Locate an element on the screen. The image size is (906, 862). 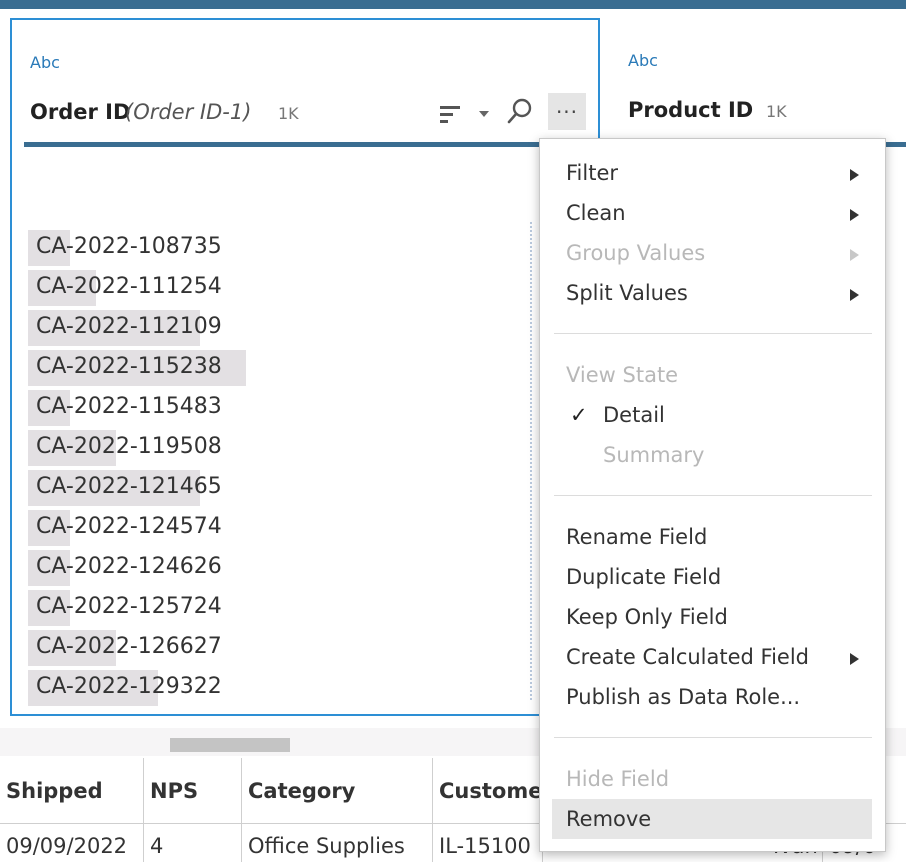
horizontal-scroll-thumb is located at coordinates (230, 745).